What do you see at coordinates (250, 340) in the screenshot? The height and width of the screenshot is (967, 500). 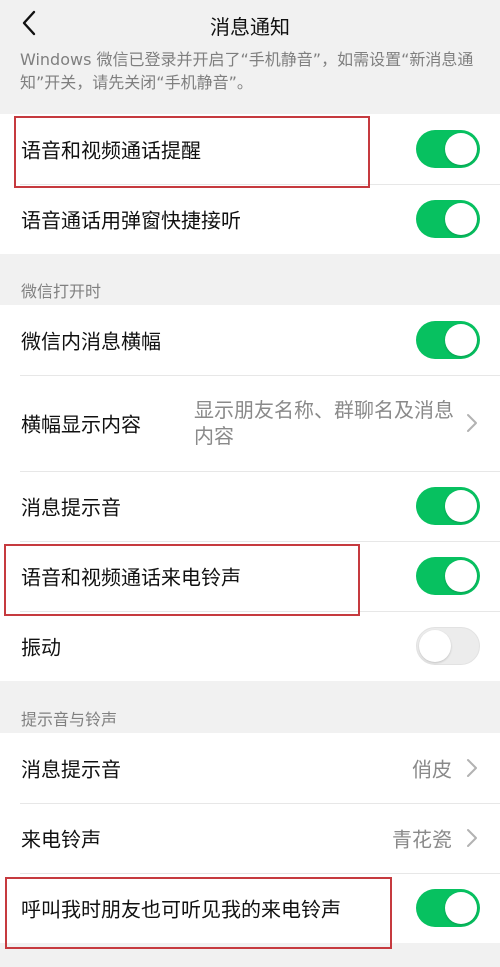 I see `in-app-banner-row: 微信内消息横幅` at bounding box center [250, 340].